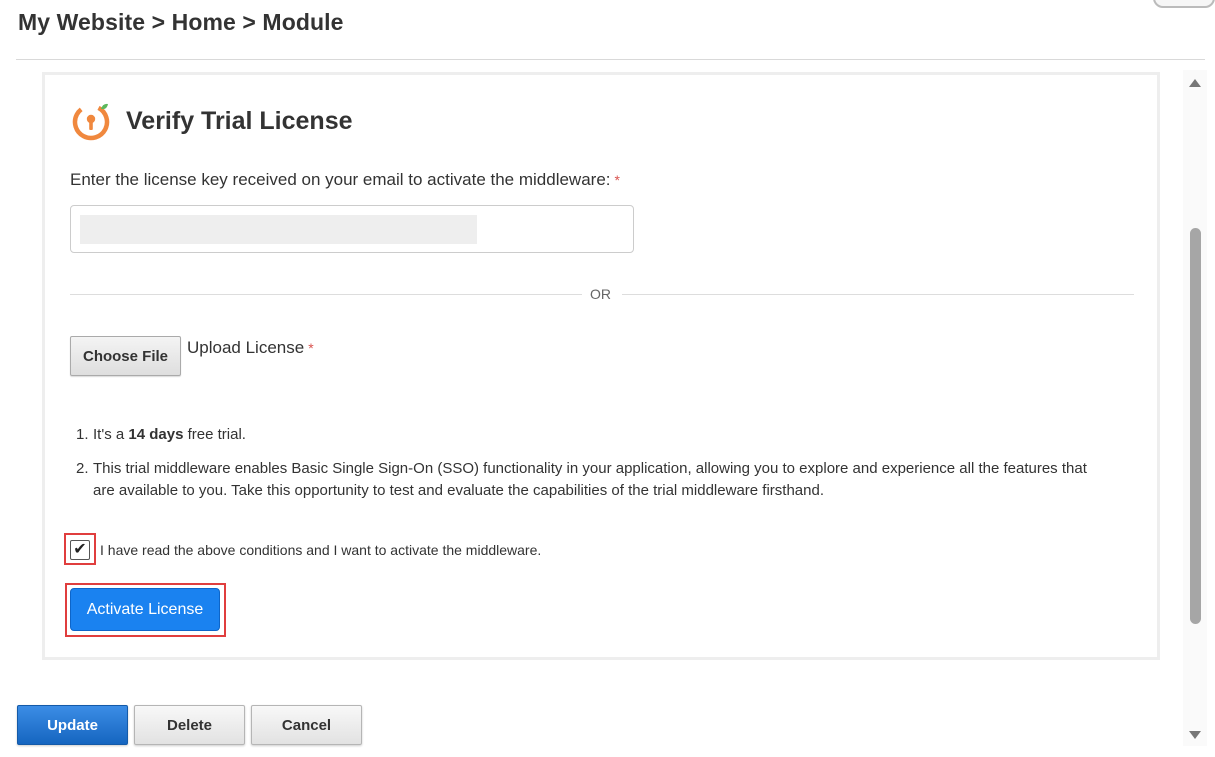  Describe the element at coordinates (1184, 4) in the screenshot. I see `corner-widget` at that location.